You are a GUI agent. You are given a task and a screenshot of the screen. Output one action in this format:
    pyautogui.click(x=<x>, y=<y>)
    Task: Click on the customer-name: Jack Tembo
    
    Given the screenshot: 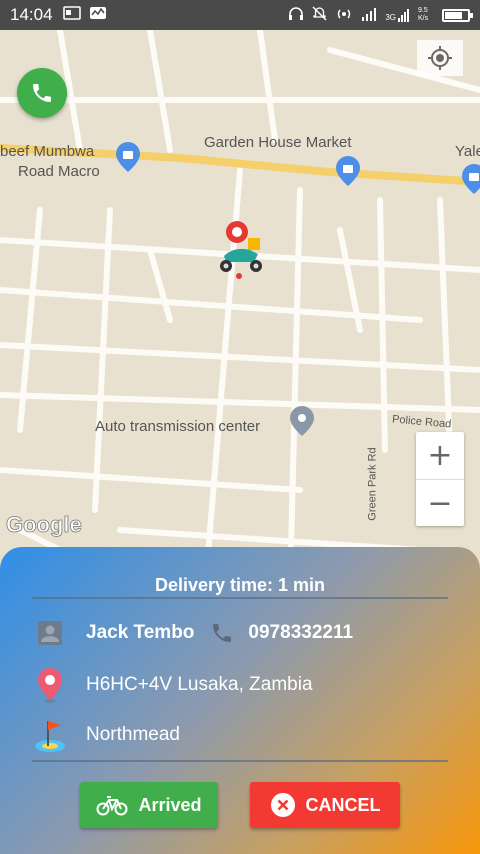 What is the action you would take?
    pyautogui.click(x=140, y=632)
    